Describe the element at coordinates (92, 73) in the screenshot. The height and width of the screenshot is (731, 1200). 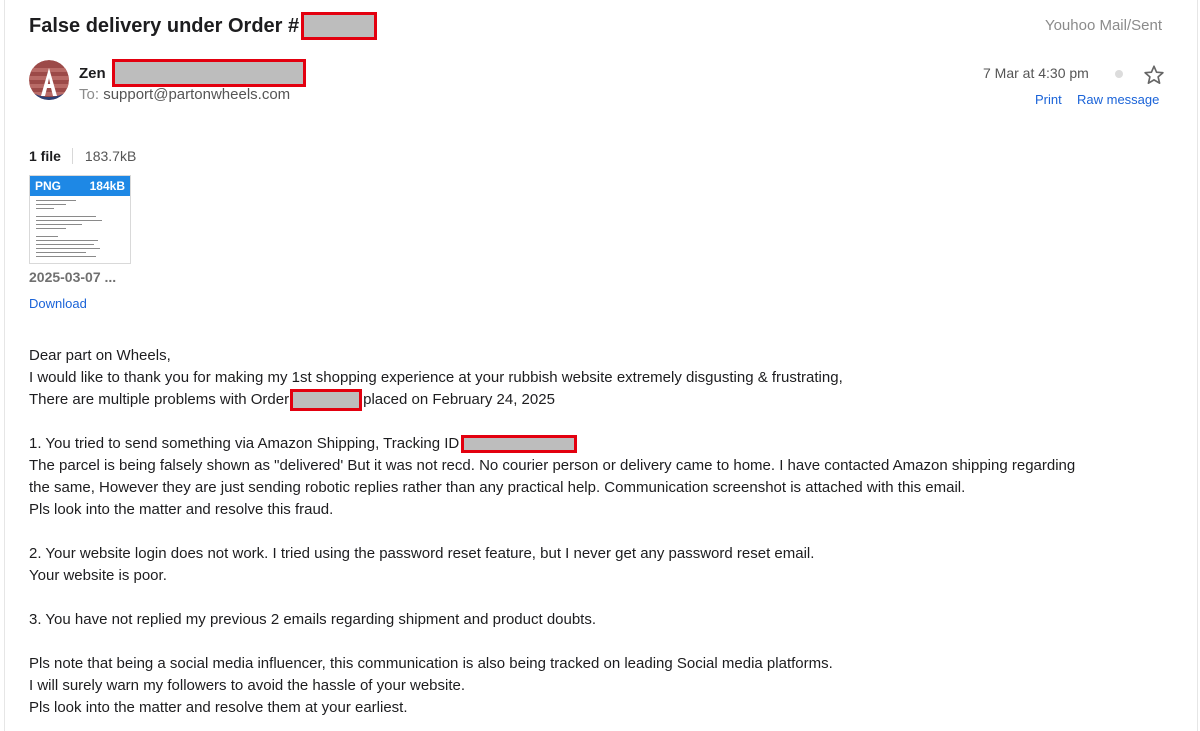
I see `sender-name: Zen` at that location.